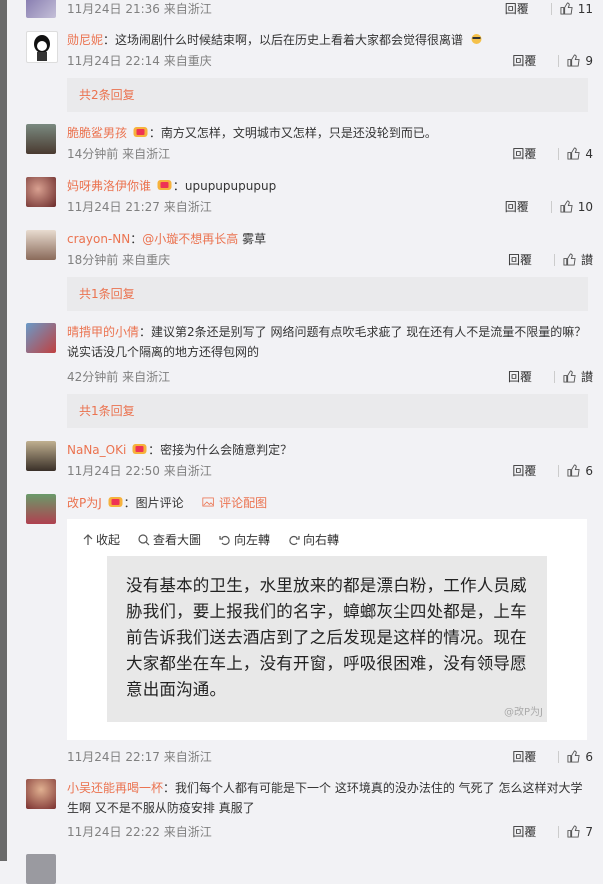 The height and width of the screenshot is (884, 603). What do you see at coordinates (139, 471) in the screenshot?
I see `comment-meta: 11月24日 22:50 来自浙江` at bounding box center [139, 471].